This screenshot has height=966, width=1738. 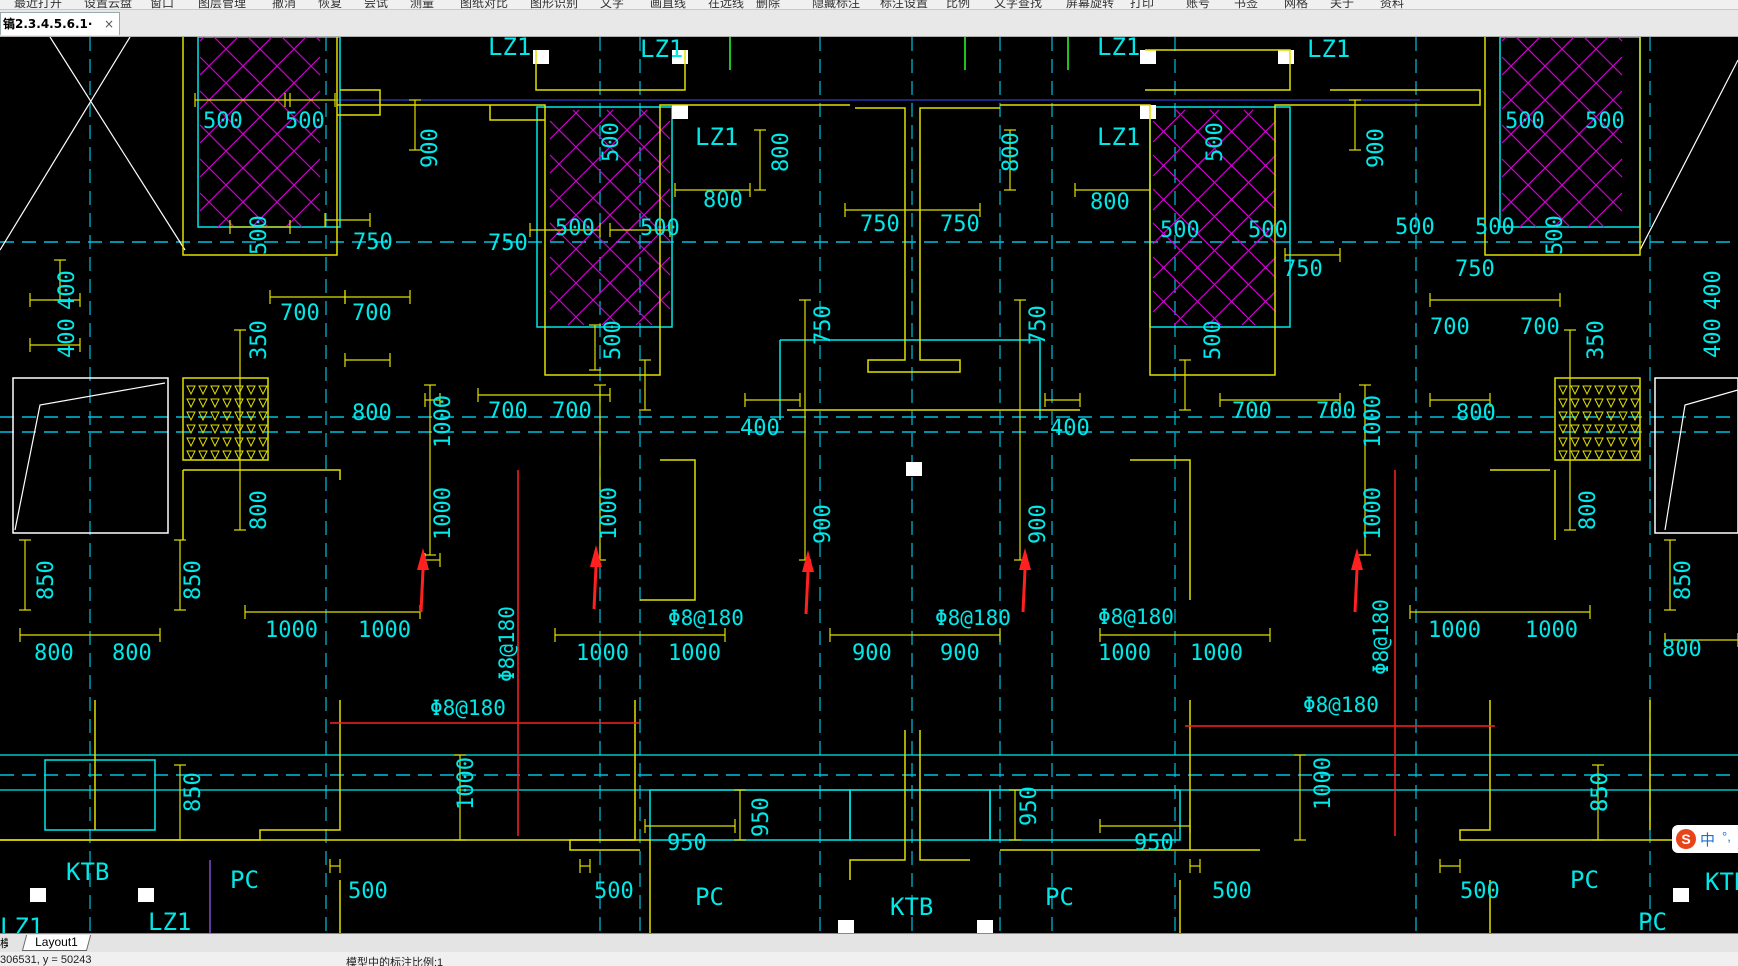 I want to click on layout1-tab-label: Layout1, so click(x=56, y=942).